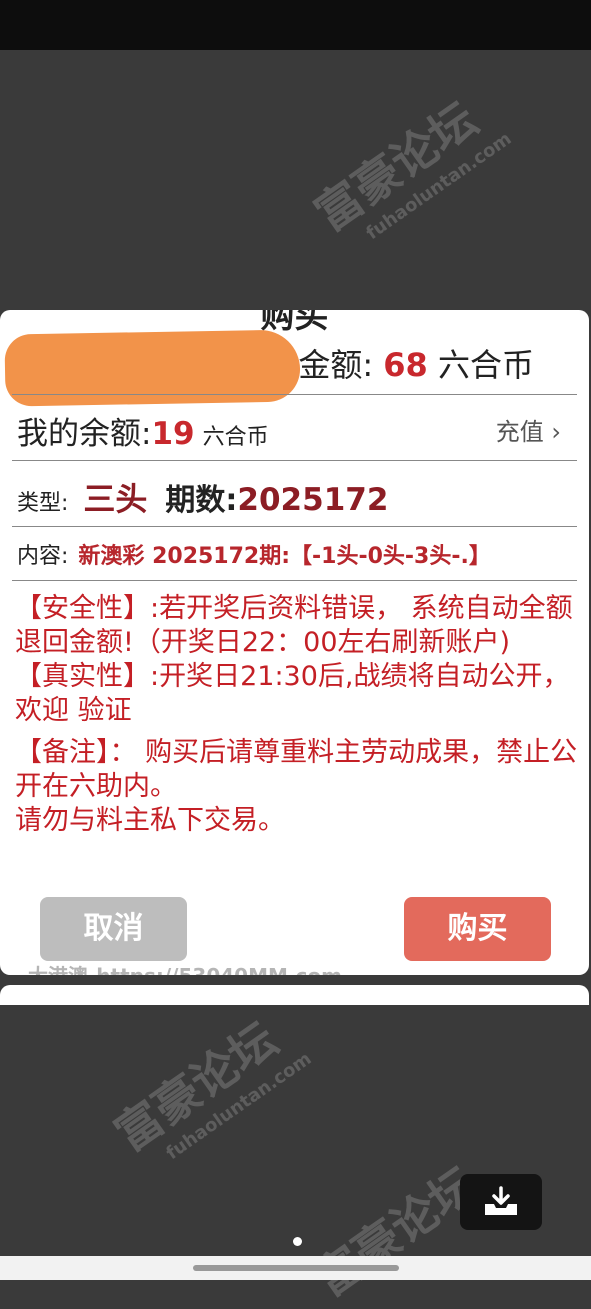  What do you see at coordinates (235, 437) in the screenshot?
I see `balance-unit: 六合币` at bounding box center [235, 437].